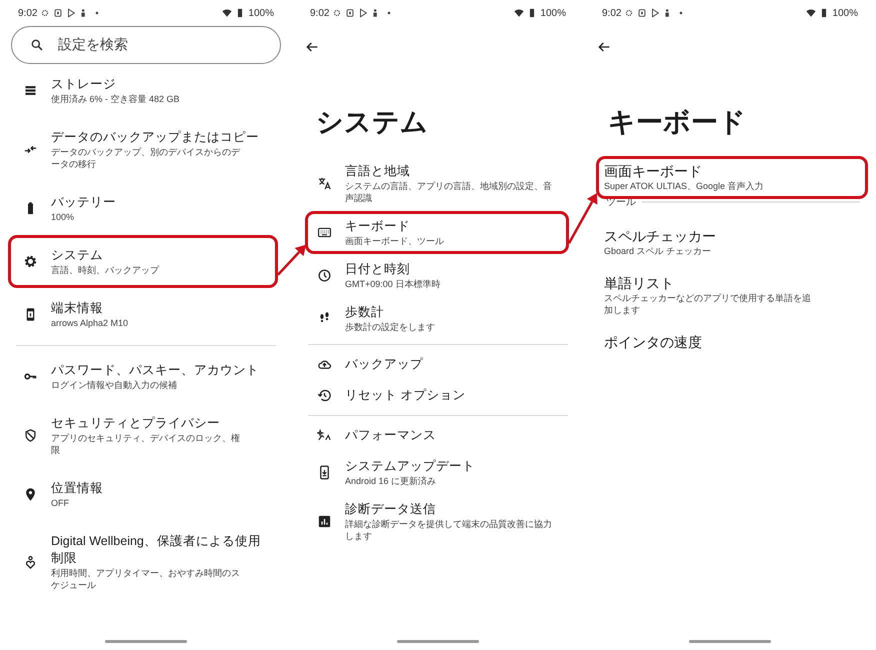 This screenshot has width=876, height=650. Describe the element at coordinates (77, 255) in the screenshot. I see `item-title: システム` at that location.